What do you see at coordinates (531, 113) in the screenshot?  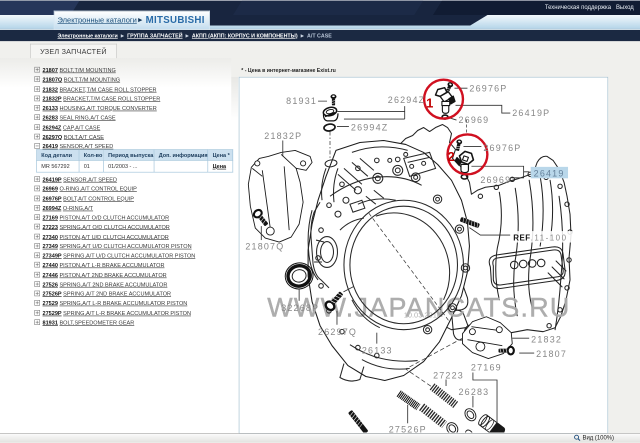 I see `svg-text: 26419P` at bounding box center [531, 113].